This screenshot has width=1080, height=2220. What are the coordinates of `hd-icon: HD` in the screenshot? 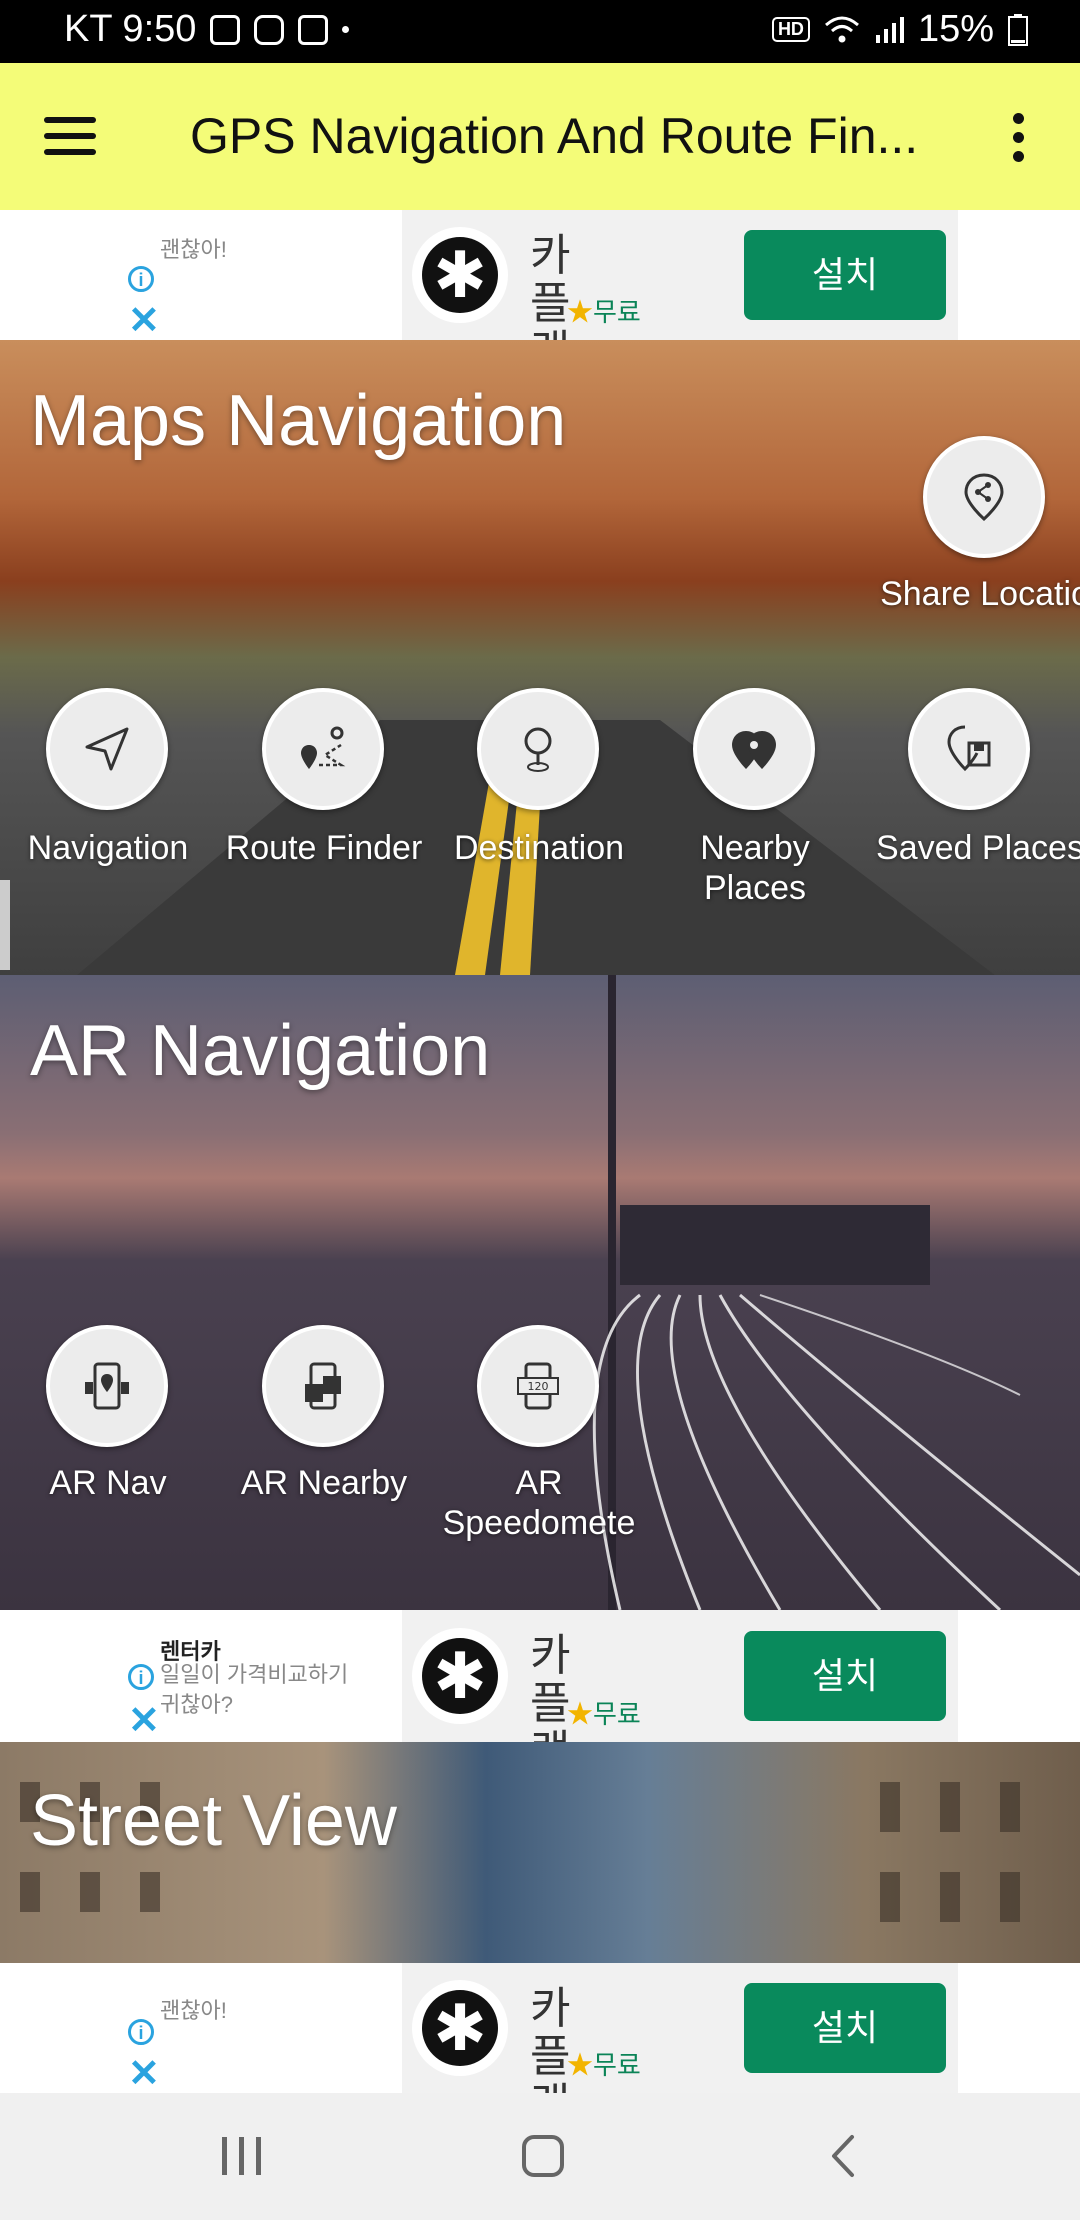 It's located at (790, 29).